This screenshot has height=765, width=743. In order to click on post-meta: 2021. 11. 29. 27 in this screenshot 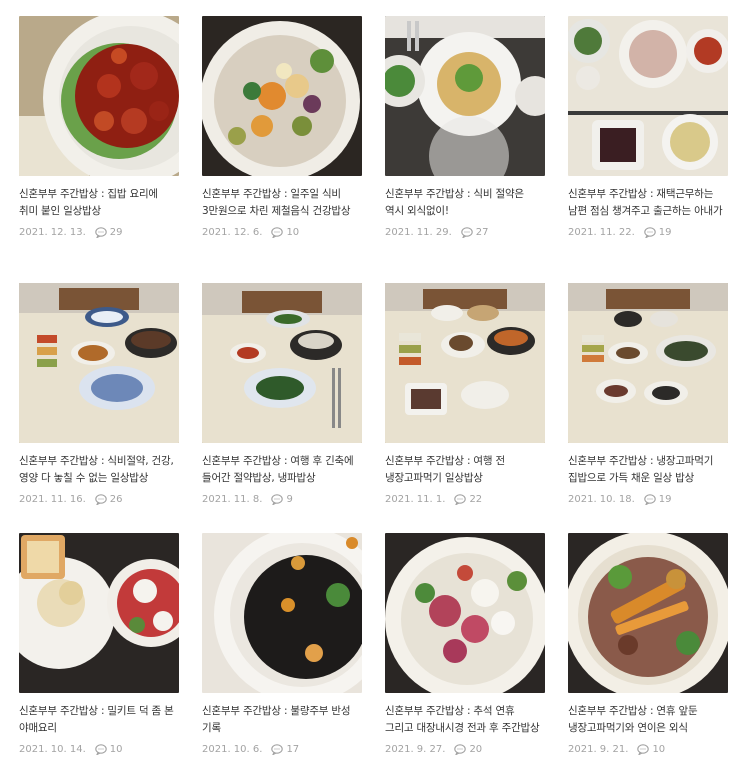, I will do `click(465, 232)`.